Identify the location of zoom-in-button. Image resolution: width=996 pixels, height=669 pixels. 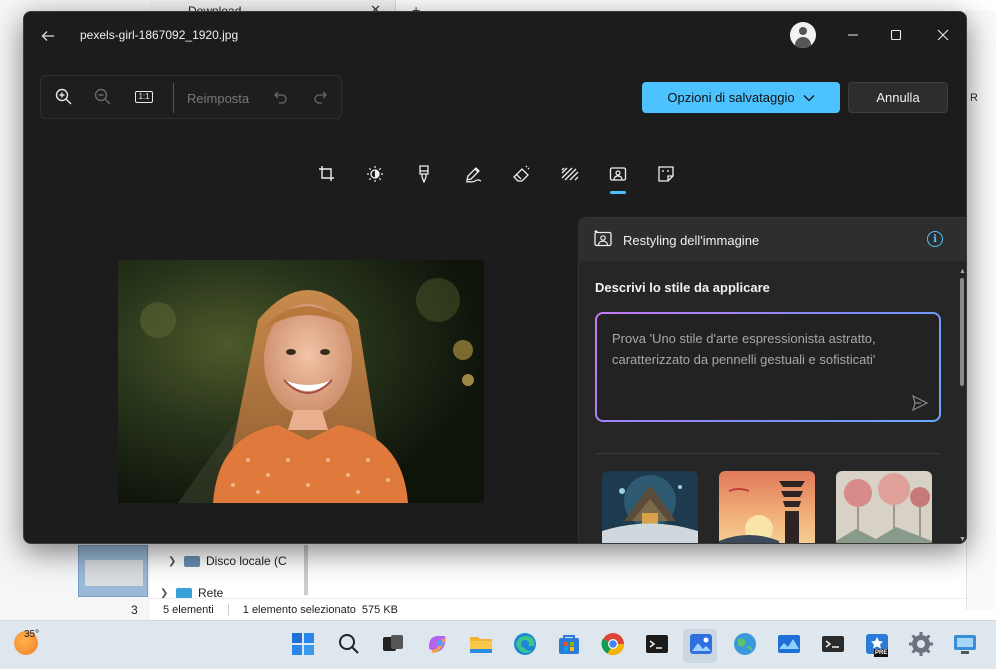
(64, 97).